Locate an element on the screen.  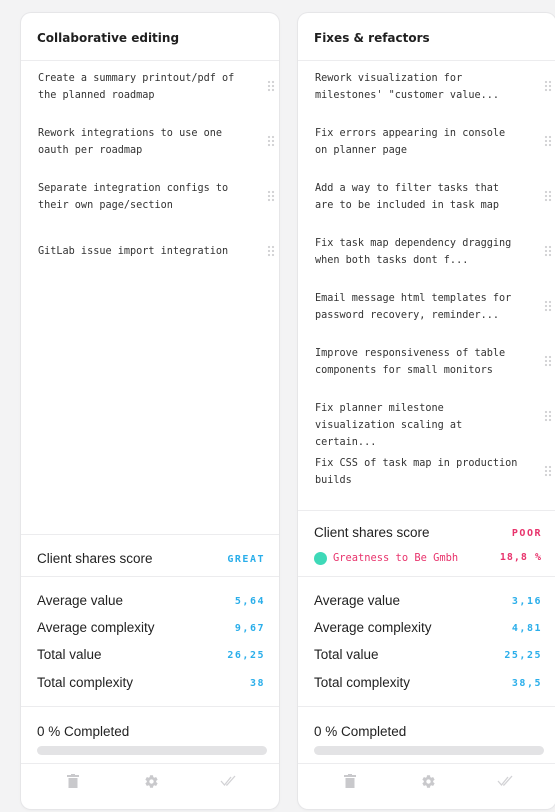
client-share-percent: 18,8 % is located at coordinates (520, 557).